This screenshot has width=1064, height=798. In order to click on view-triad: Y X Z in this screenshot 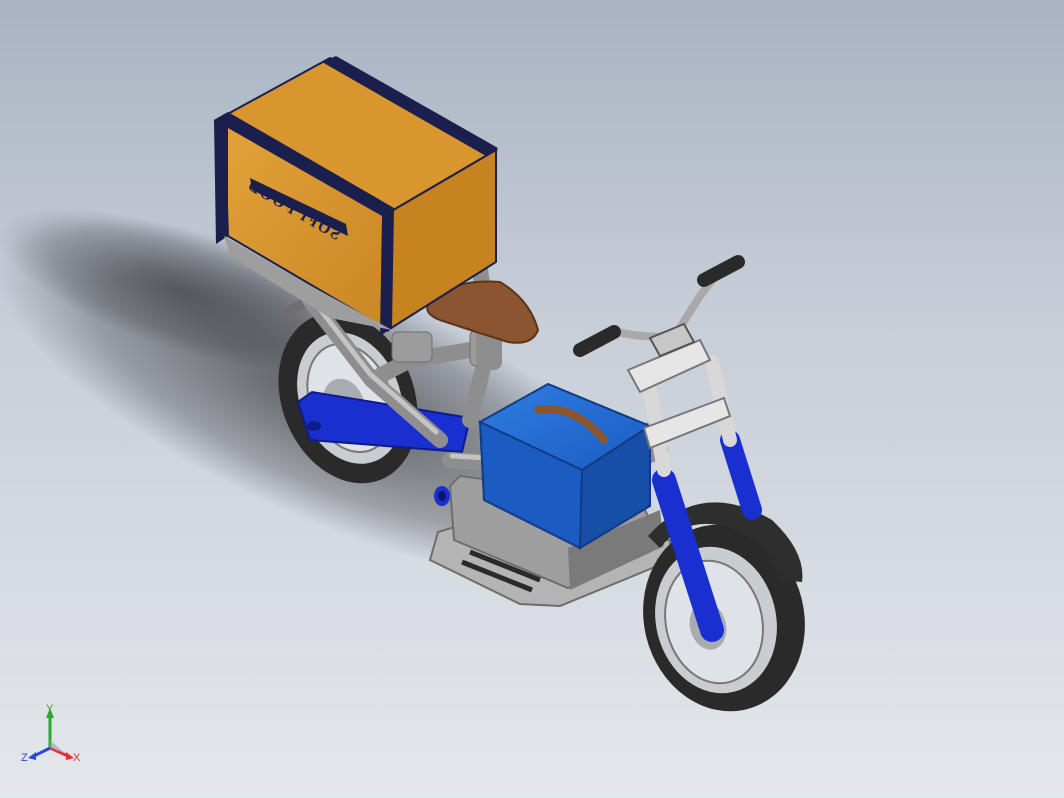, I will do `click(51, 733)`.